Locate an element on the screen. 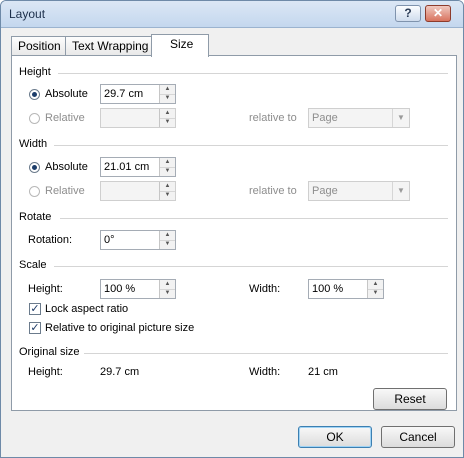 The height and width of the screenshot is (458, 464). original-width-value: 21 cm is located at coordinates (323, 372).